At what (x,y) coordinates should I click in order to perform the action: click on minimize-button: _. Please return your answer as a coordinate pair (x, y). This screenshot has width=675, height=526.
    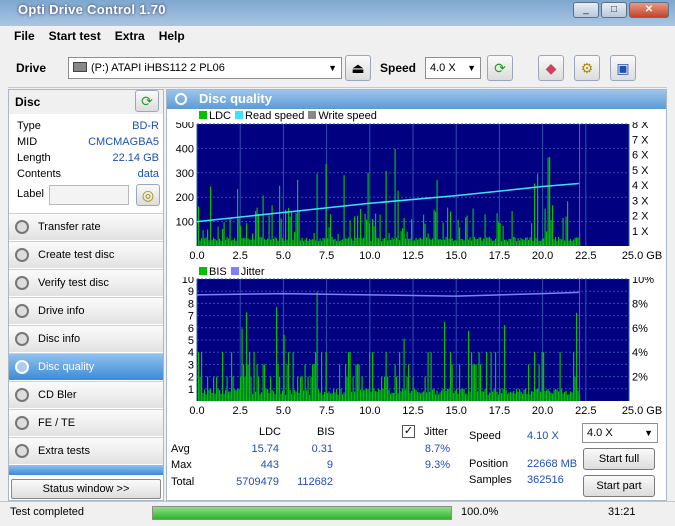
    Looking at the image, I should click on (586, 10).